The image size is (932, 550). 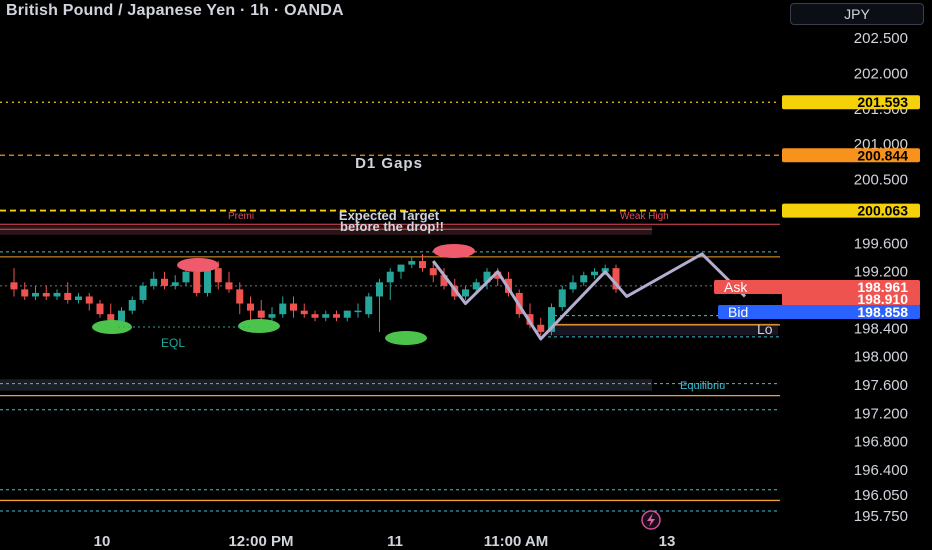 I want to click on weak-high-label: Weak High, so click(x=644, y=216).